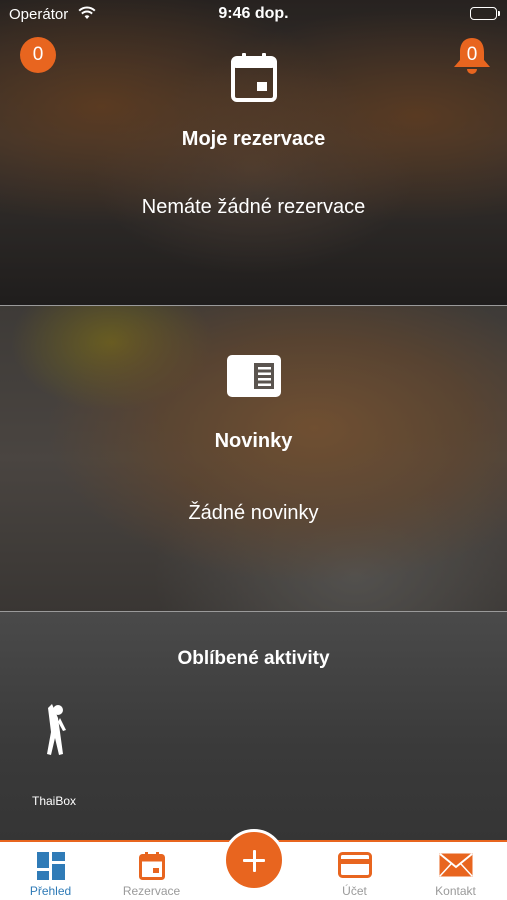 This screenshot has width=507, height=900. I want to click on status-bar: Operátor 9:46 dop., so click(253, 14).